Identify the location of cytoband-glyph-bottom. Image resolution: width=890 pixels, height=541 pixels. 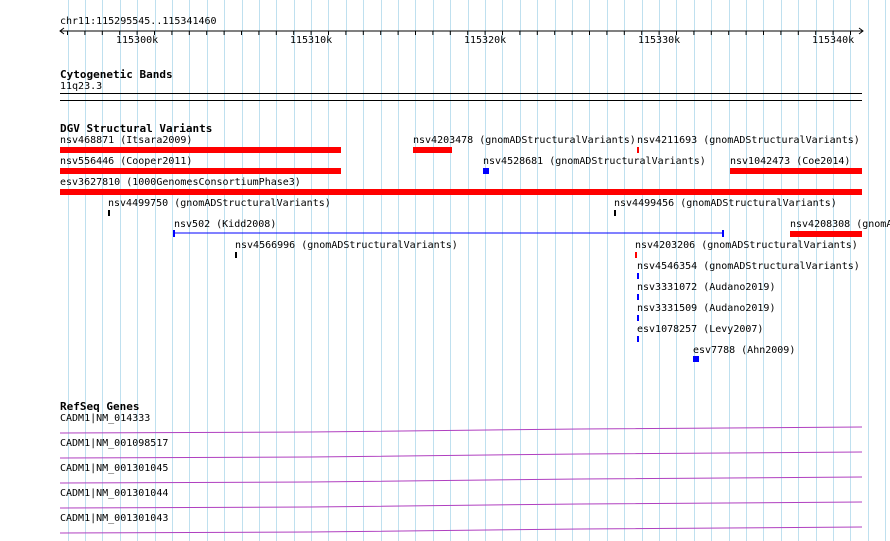
(461, 100).